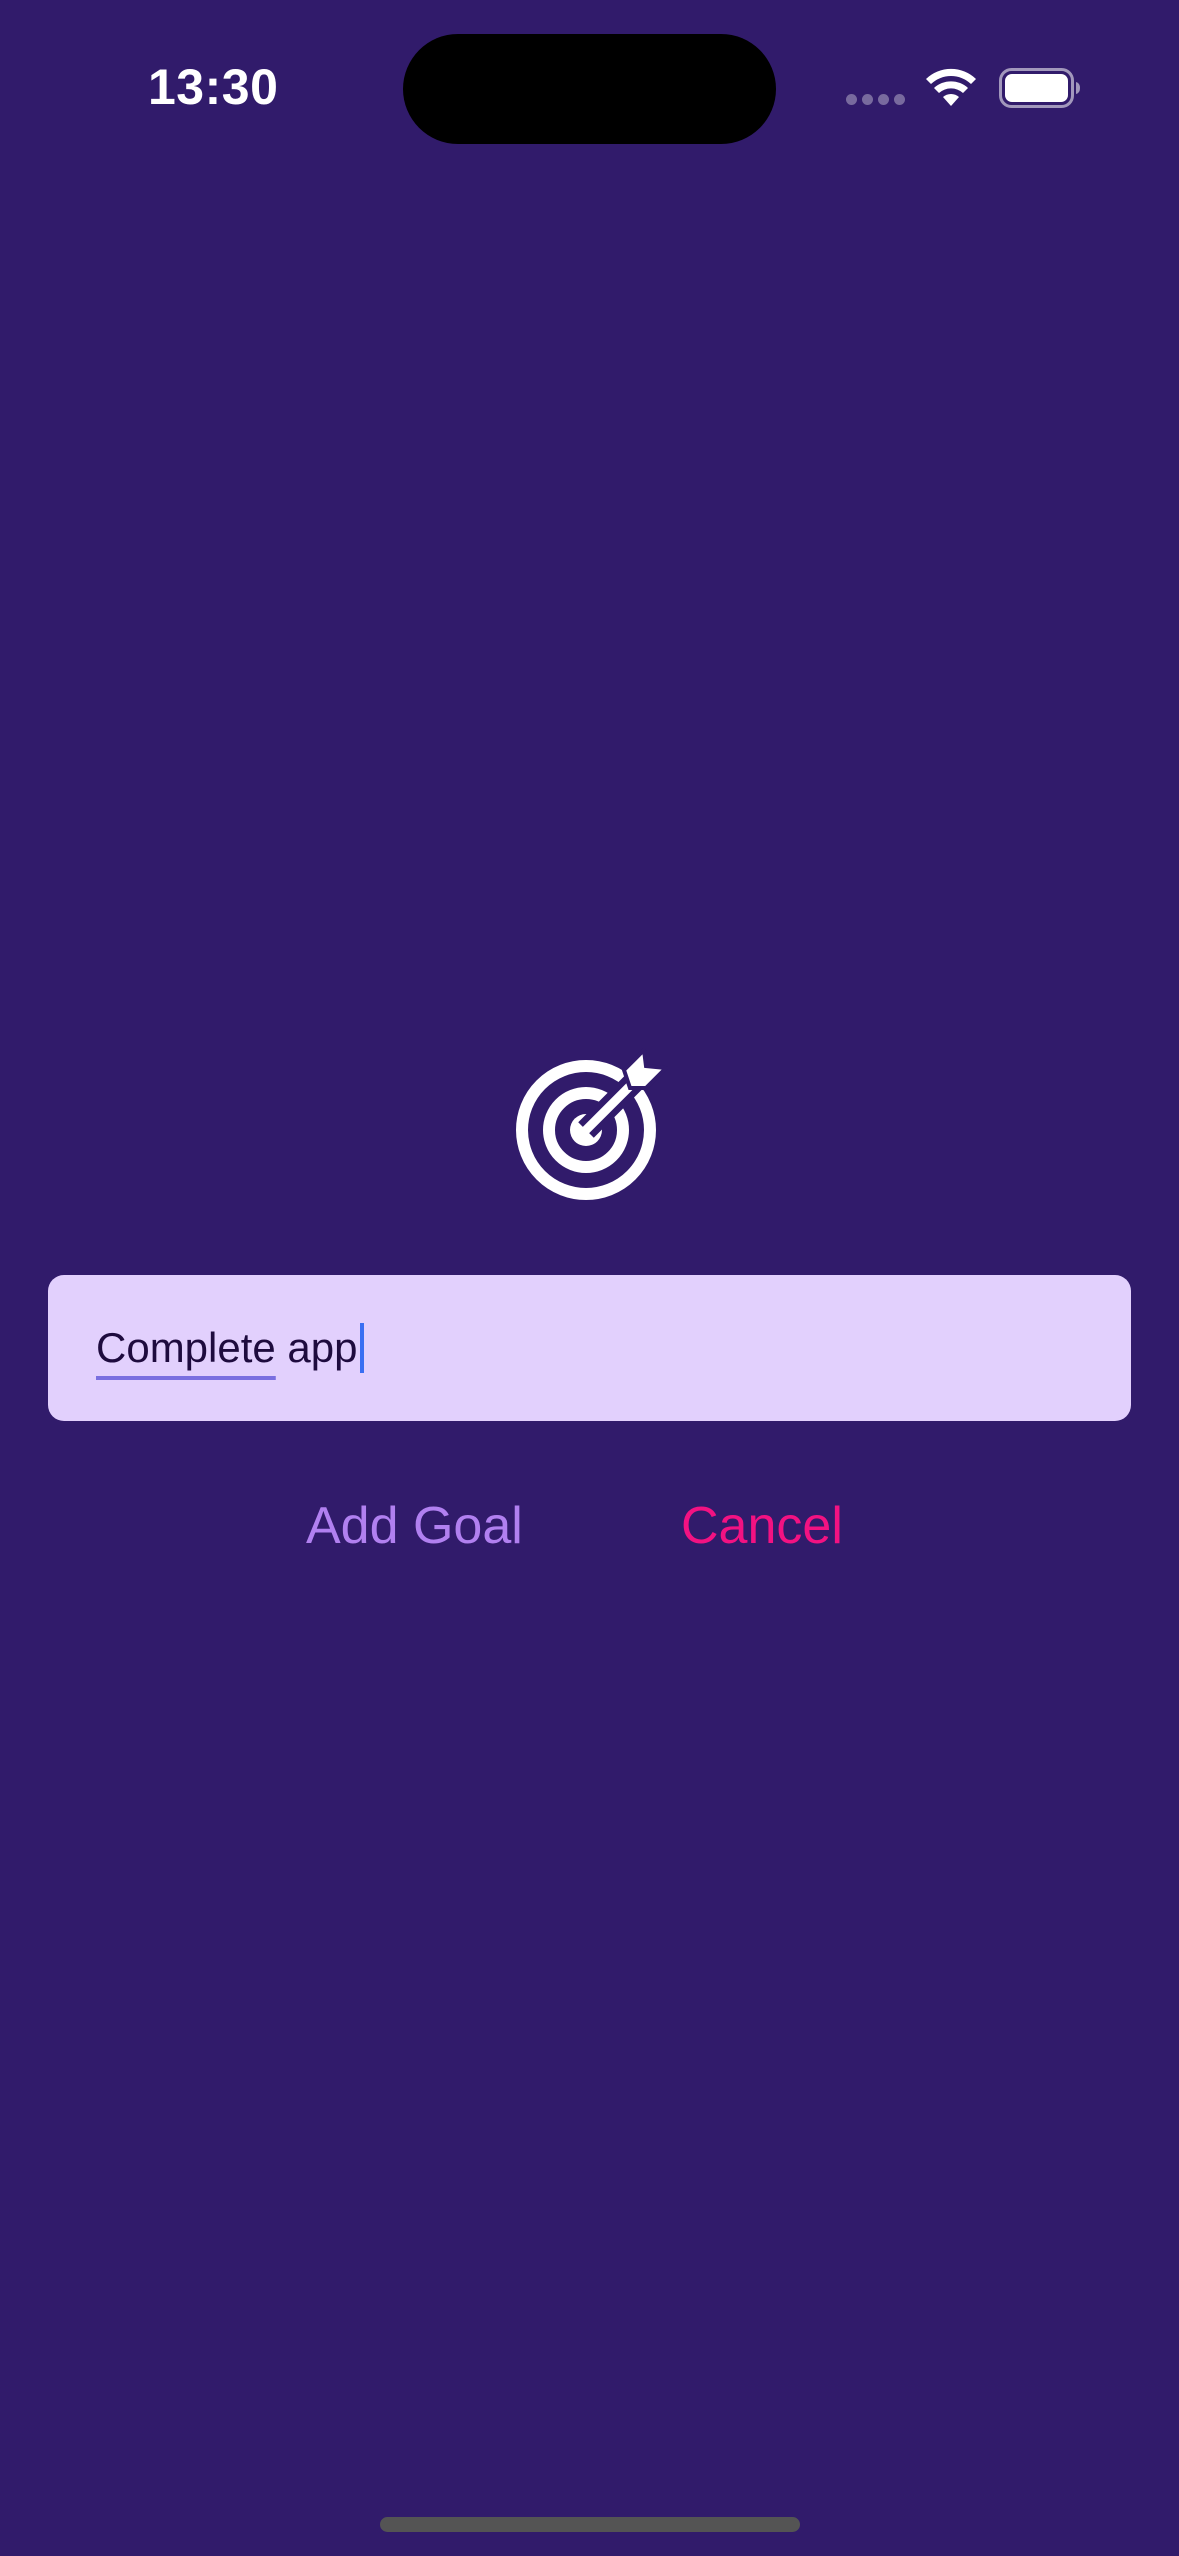 This screenshot has height=2556, width=1179. What do you see at coordinates (762, 1526) in the screenshot?
I see `cancel-button: Cancel` at bounding box center [762, 1526].